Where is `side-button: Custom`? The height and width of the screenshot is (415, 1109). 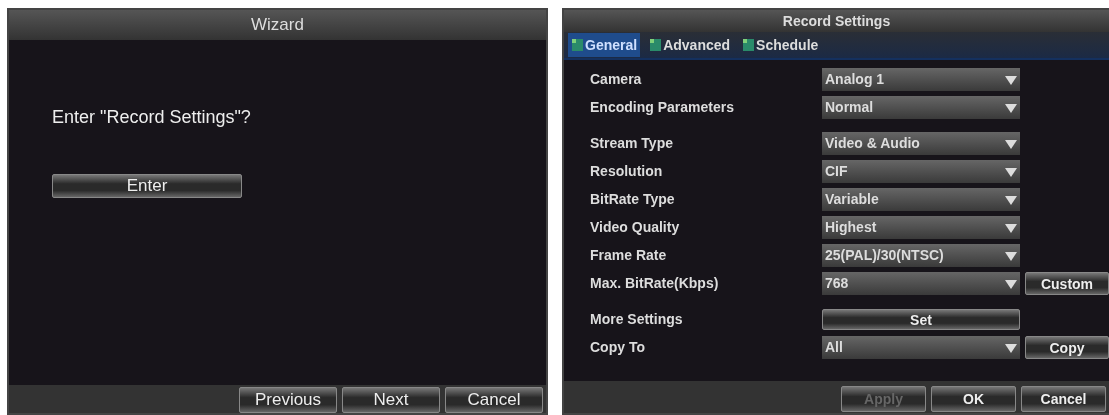 side-button: Custom is located at coordinates (1067, 283).